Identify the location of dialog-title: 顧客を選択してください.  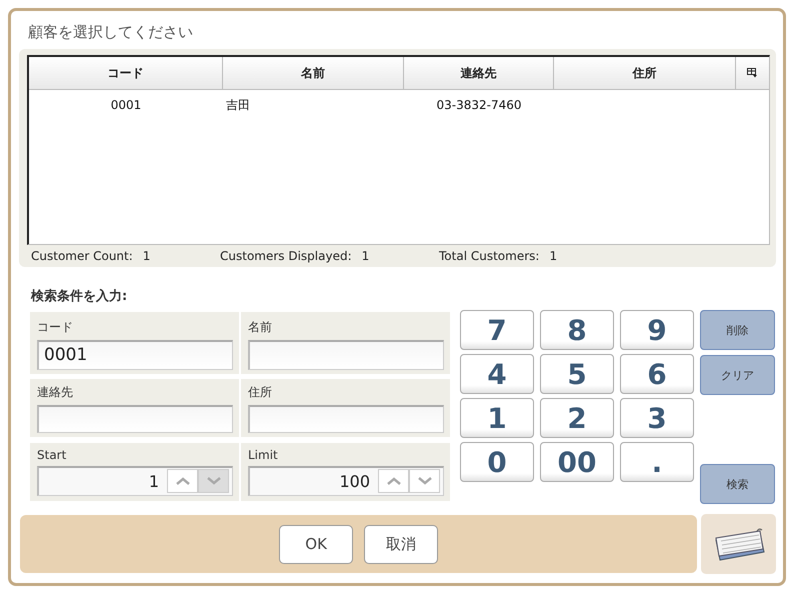
(110, 32).